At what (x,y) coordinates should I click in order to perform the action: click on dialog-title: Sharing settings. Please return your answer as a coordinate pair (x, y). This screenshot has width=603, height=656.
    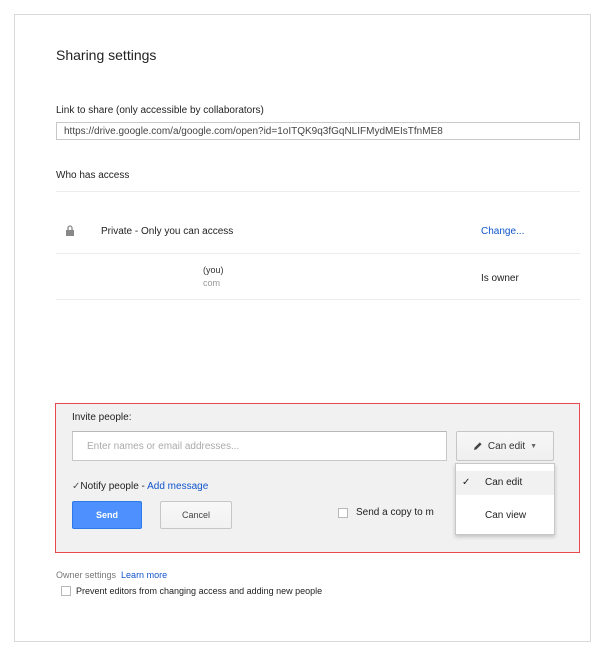
    Looking at the image, I should click on (106, 55).